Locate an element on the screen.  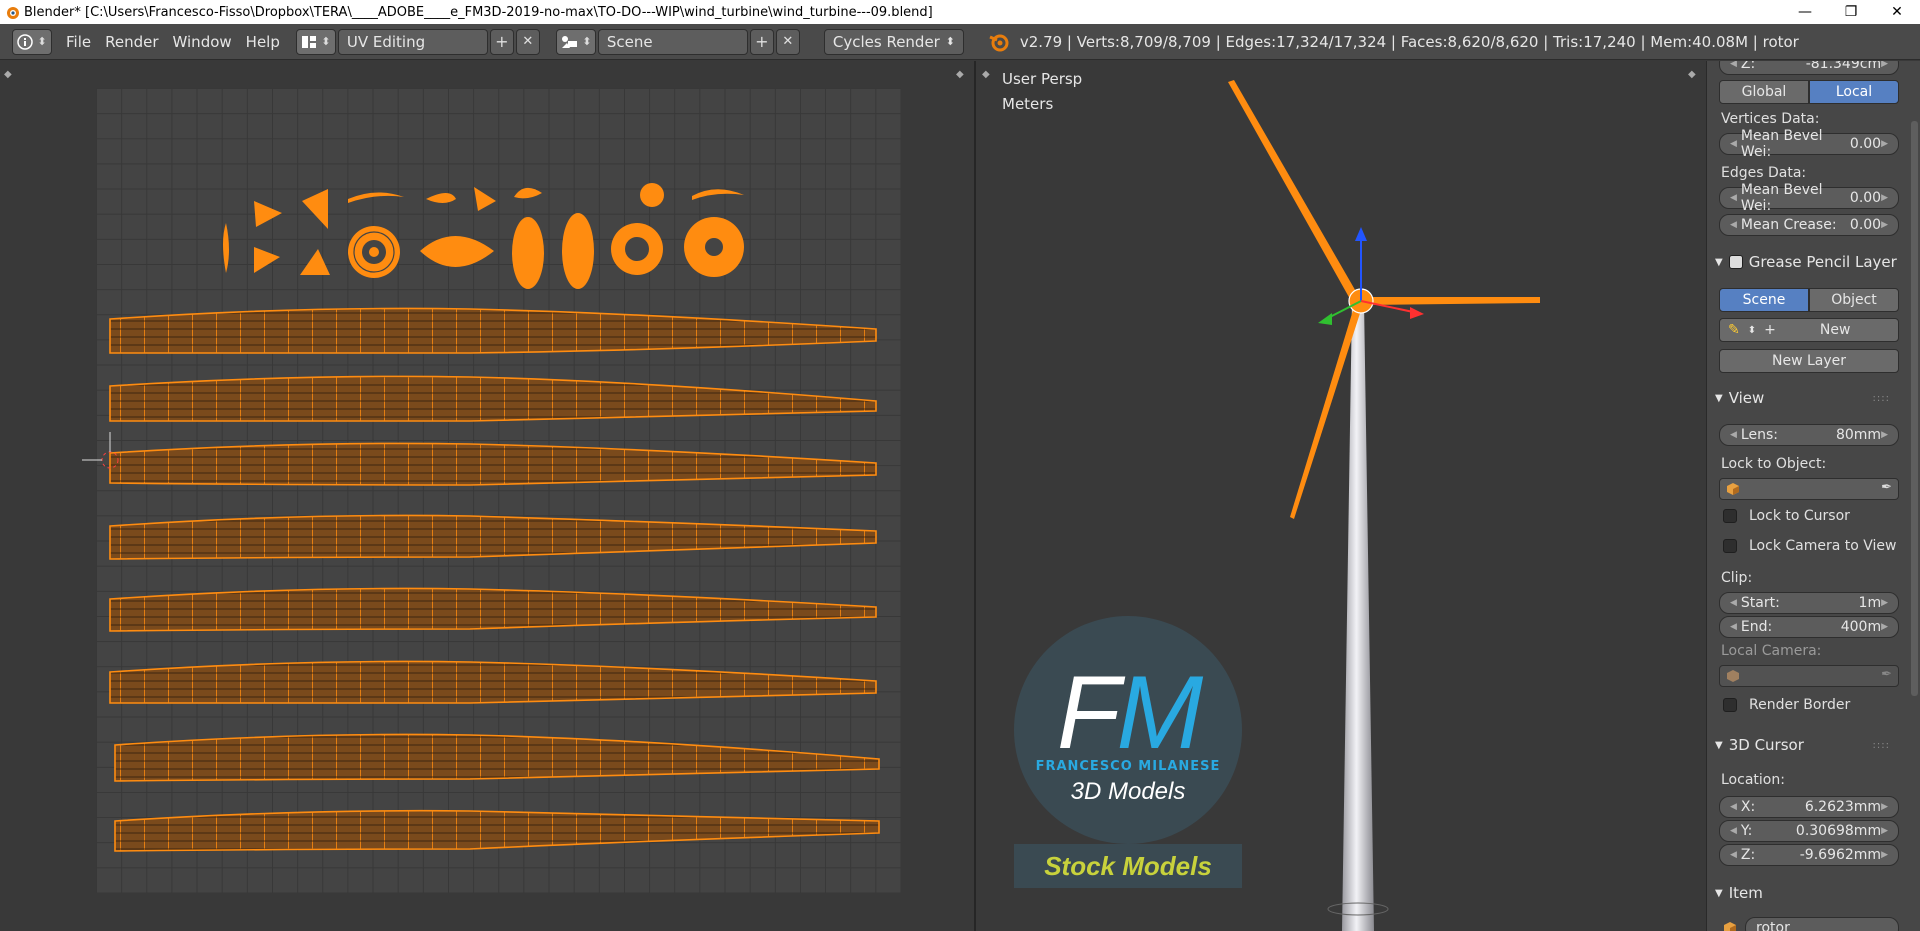
render-engine-label: Cycles Render is located at coordinates (886, 41).